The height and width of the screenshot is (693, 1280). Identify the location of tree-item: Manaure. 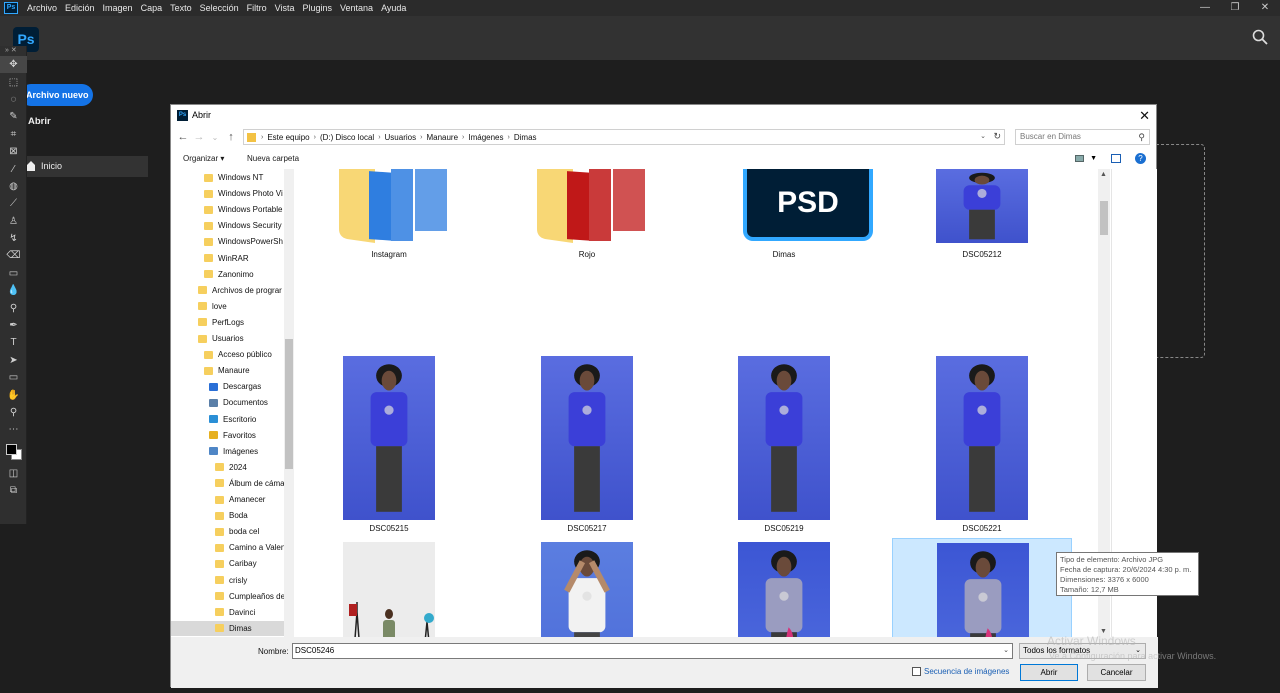
(227, 370).